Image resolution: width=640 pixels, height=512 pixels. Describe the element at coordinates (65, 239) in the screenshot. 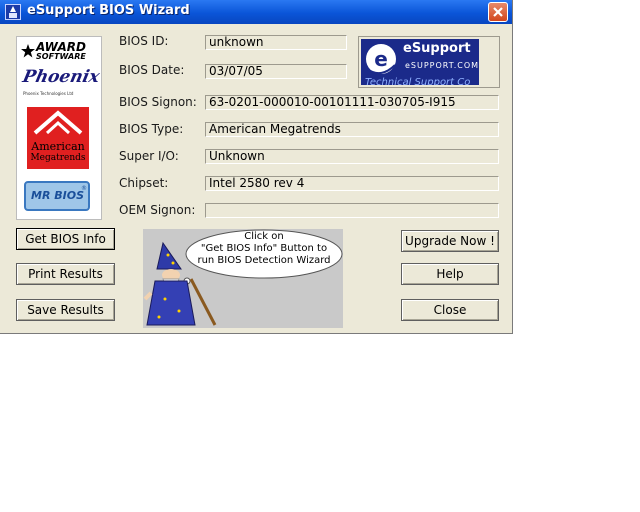

I see `get-bios-info-button: Get BIOS Info` at that location.